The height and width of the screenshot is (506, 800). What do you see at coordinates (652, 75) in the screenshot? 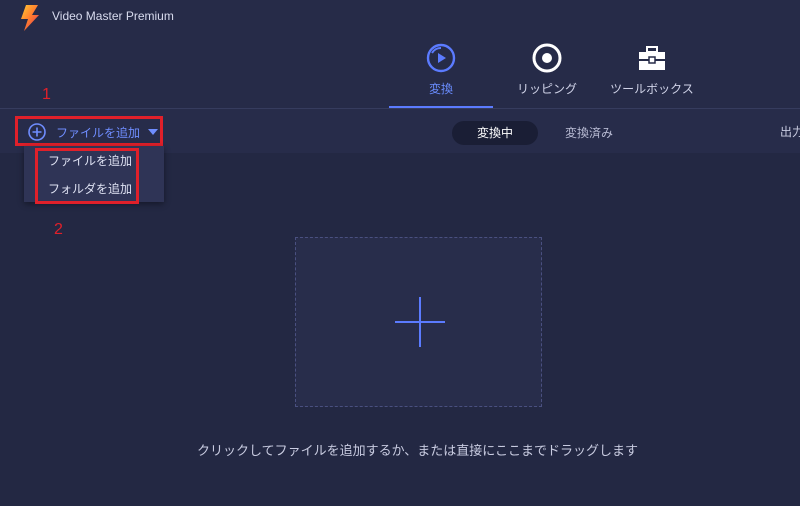
I see `tab-toolbox: ツールボックス` at bounding box center [652, 75].